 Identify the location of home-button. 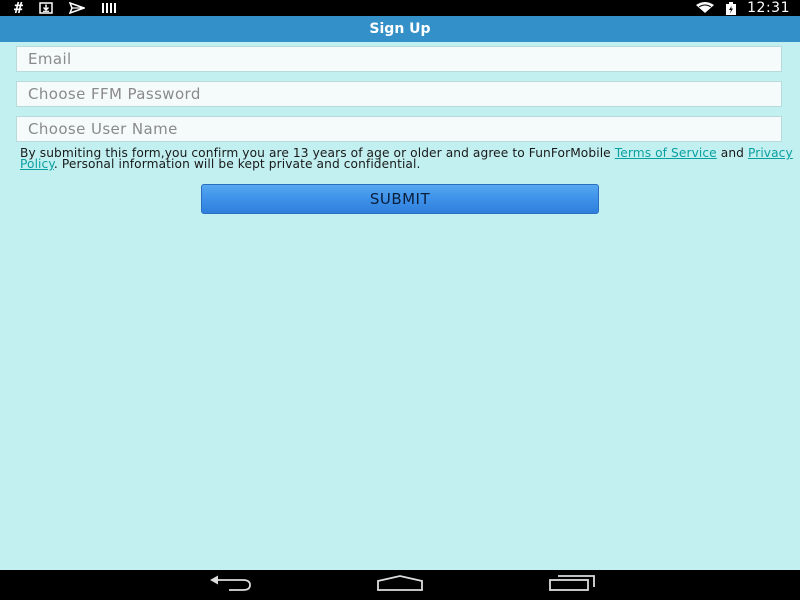
(400, 585).